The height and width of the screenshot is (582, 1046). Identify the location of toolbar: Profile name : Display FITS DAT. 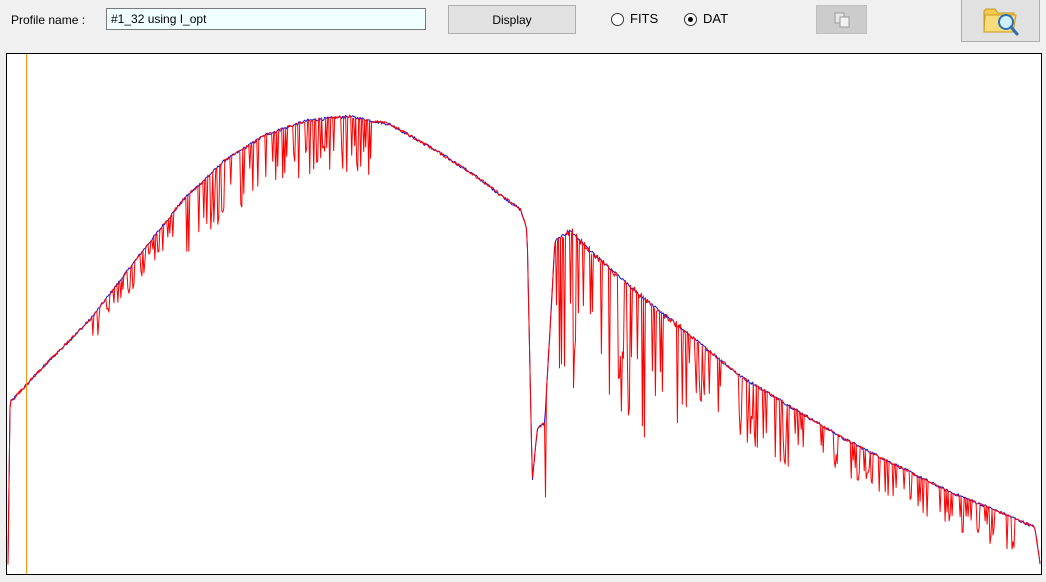
(523, 26).